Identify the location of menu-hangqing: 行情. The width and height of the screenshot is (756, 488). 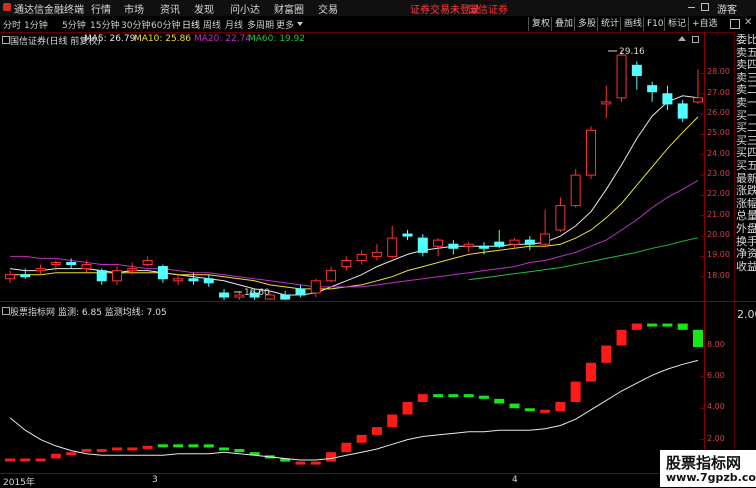
(101, 8).